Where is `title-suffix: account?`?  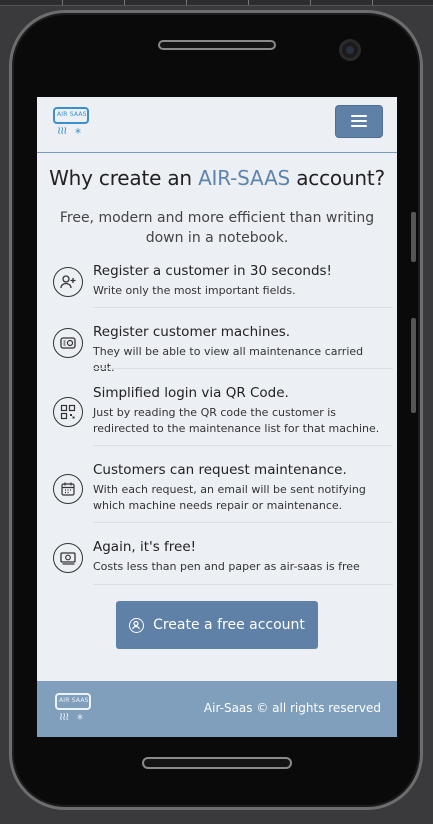 title-suffix: account? is located at coordinates (340, 178).